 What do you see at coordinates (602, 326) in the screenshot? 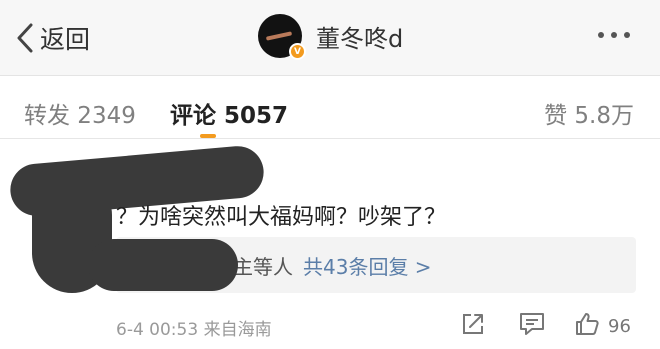
I see `like-button: 96` at bounding box center [602, 326].